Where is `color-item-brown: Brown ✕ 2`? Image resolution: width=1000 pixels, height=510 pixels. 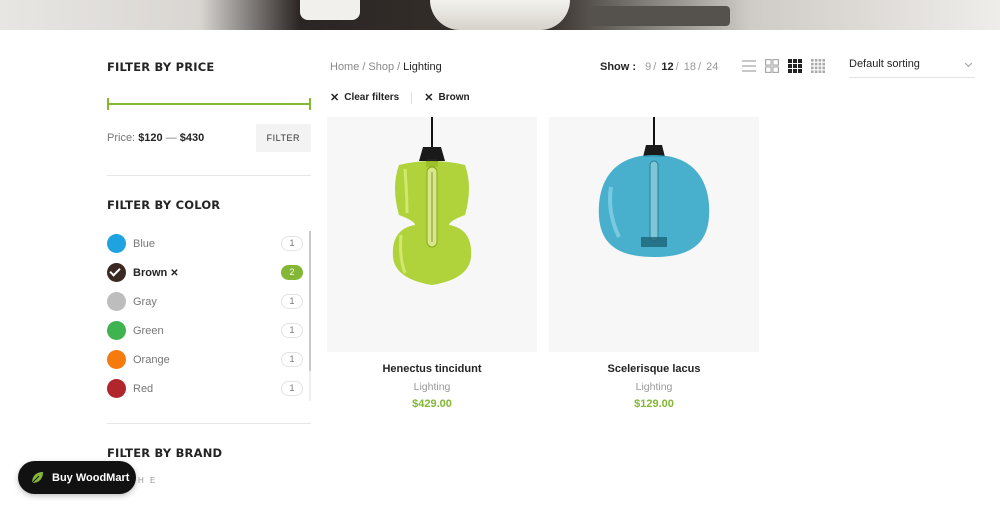 color-item-brown: Brown ✕ 2 is located at coordinates (209, 272).